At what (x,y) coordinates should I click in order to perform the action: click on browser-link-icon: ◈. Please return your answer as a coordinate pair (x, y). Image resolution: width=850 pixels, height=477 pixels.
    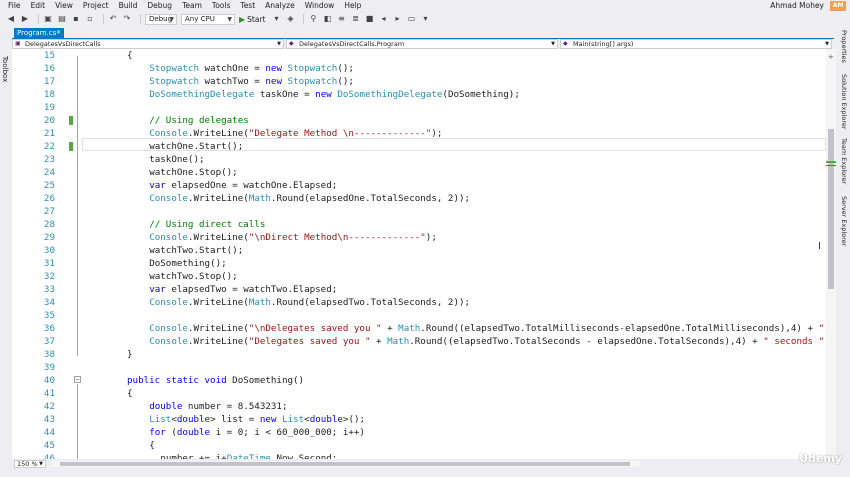
    Looking at the image, I should click on (290, 19).